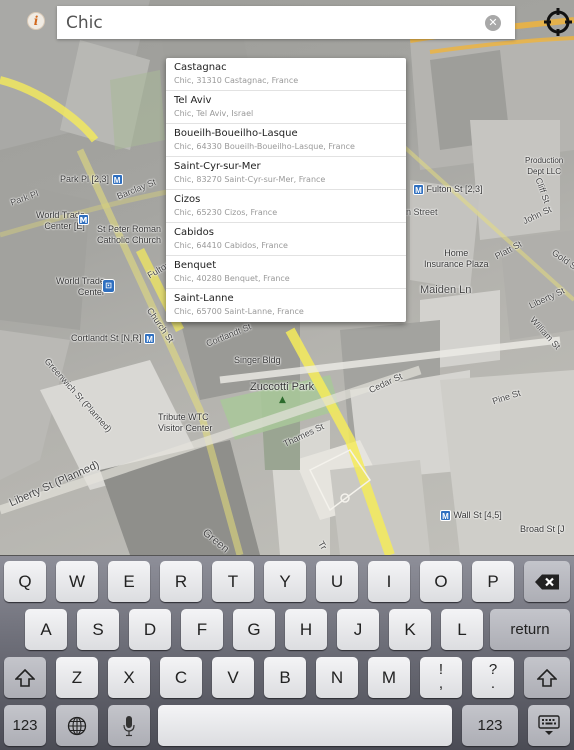 This screenshot has height=750, width=574. Describe the element at coordinates (77, 581) in the screenshot. I see `key-w: W` at that location.